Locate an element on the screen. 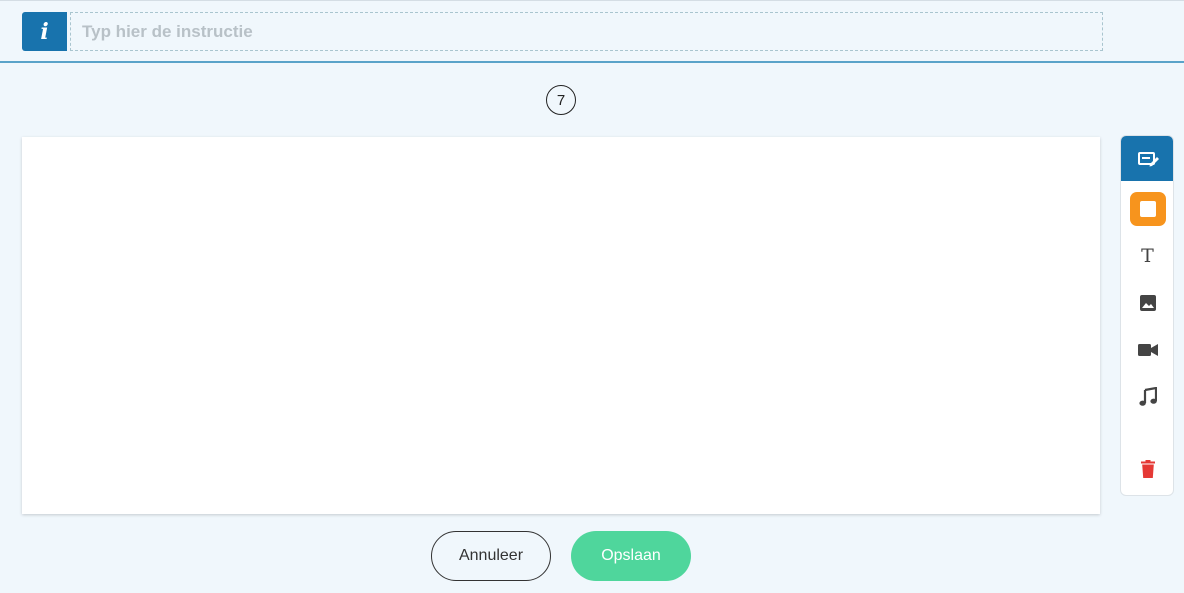 This screenshot has height=593, width=1184. video-icon is located at coordinates (1147, 350).